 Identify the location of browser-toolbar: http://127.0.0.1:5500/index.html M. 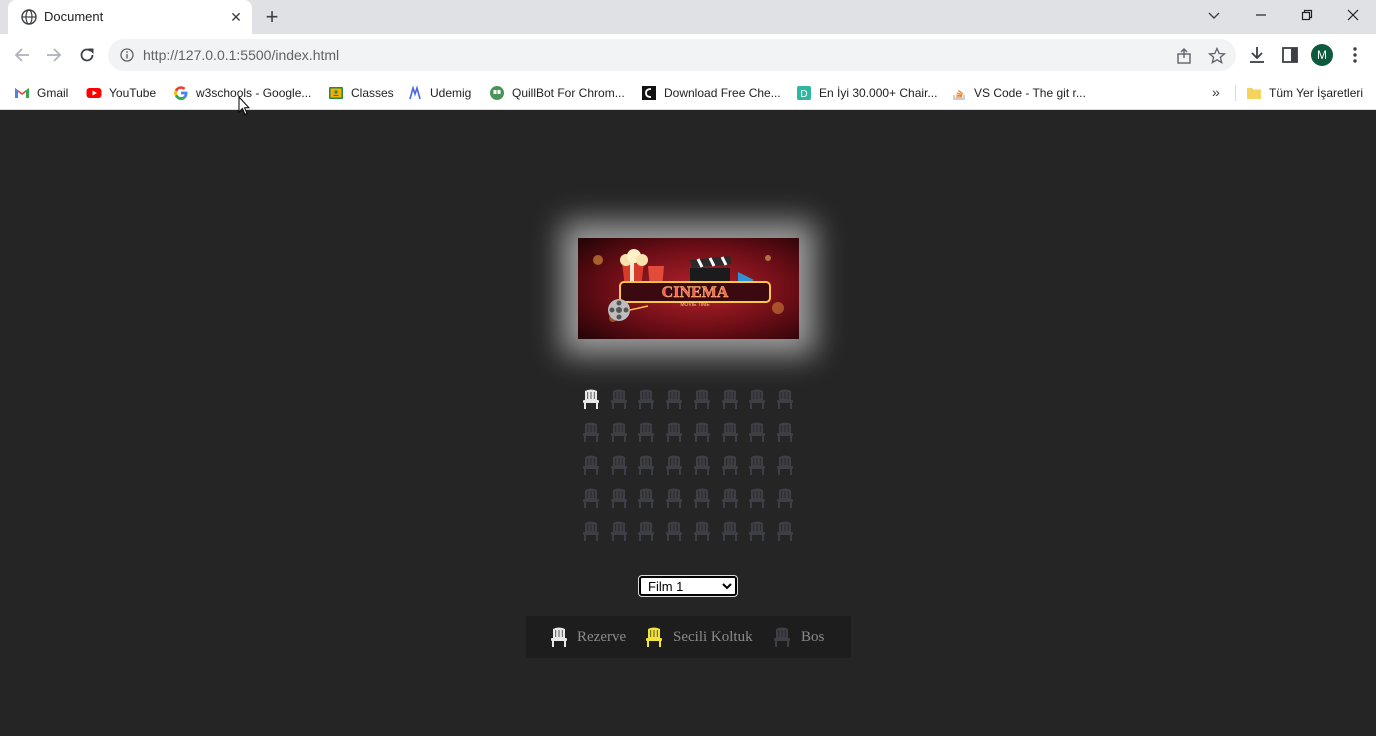
(688, 55).